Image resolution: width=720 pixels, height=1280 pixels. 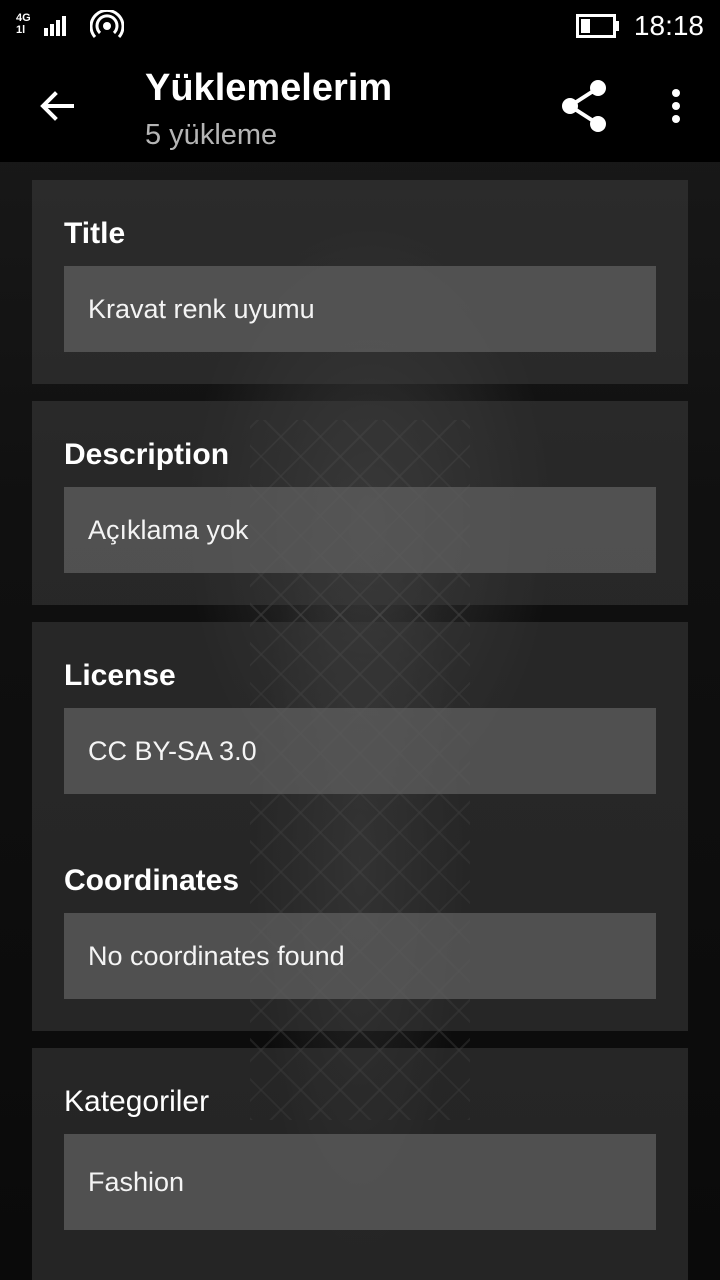 What do you see at coordinates (168, 530) in the screenshot?
I see `description-value: Açıklama yok` at bounding box center [168, 530].